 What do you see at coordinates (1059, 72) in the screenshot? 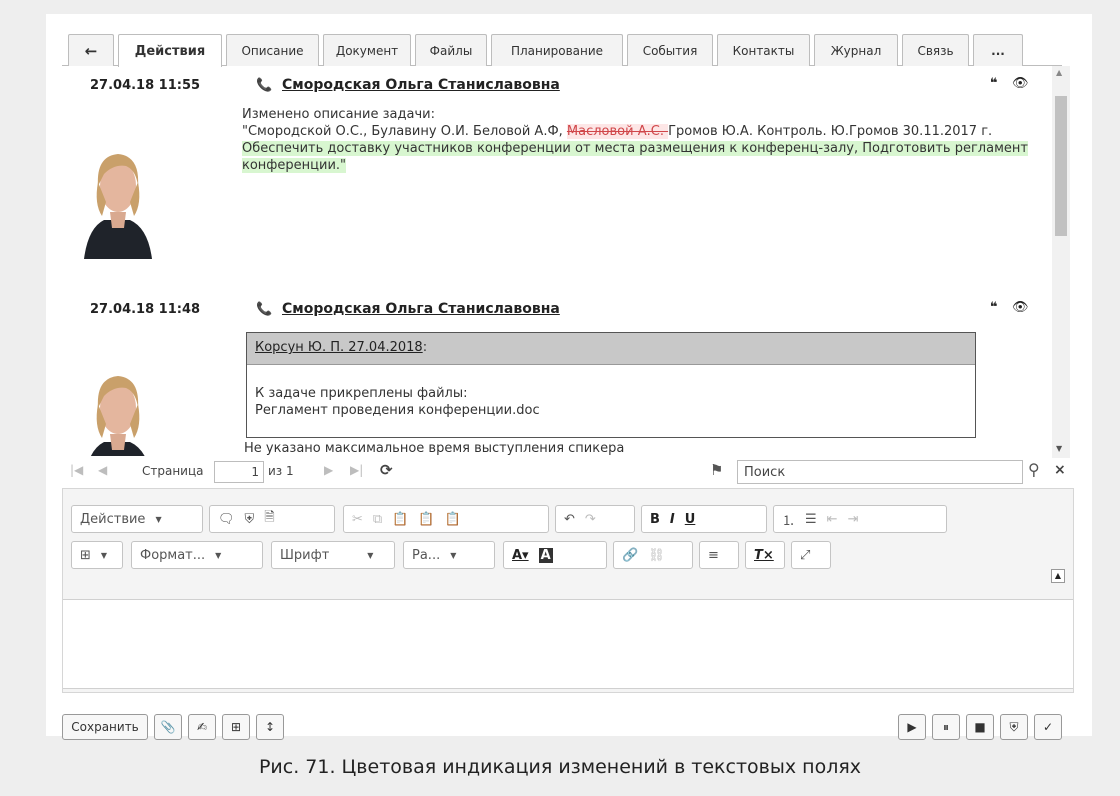
I see `scroll-up-icon: ▲` at bounding box center [1059, 72].